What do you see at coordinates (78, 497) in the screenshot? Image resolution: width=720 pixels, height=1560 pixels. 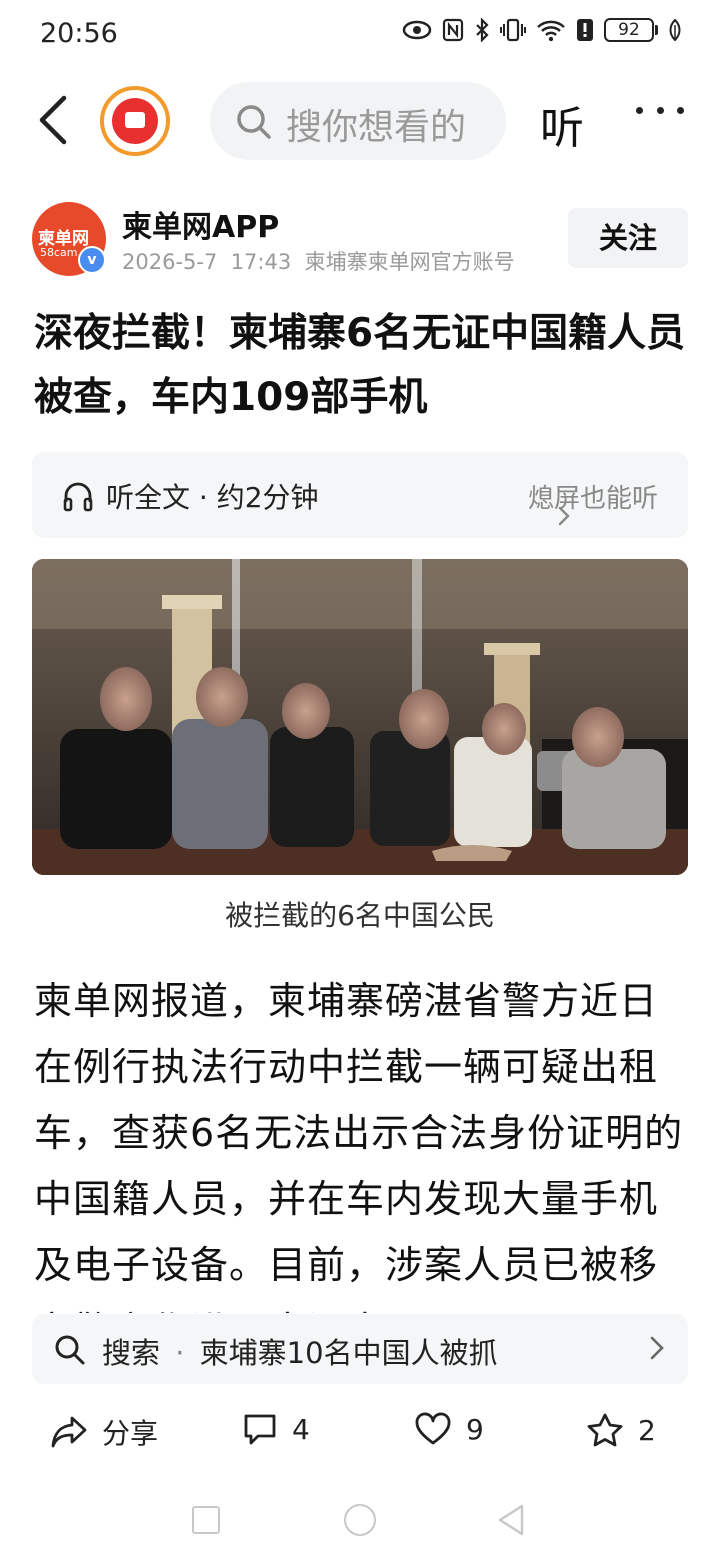 I see `headphones-icon` at bounding box center [78, 497].